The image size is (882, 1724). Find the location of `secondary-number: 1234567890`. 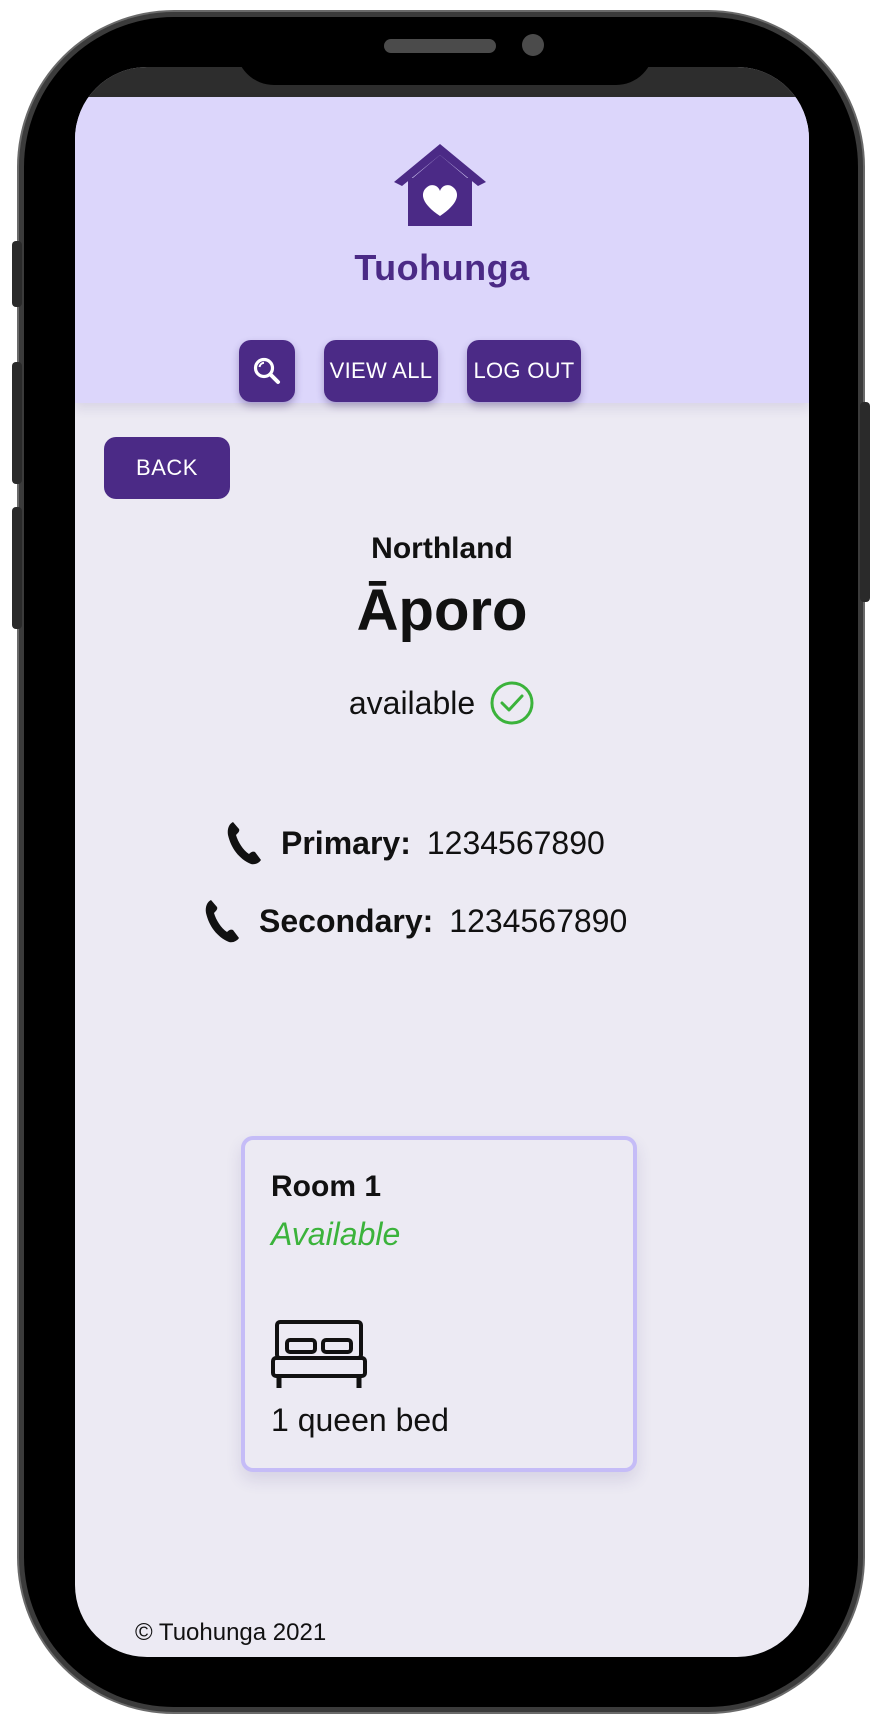

secondary-number: 1234567890 is located at coordinates (538, 921).